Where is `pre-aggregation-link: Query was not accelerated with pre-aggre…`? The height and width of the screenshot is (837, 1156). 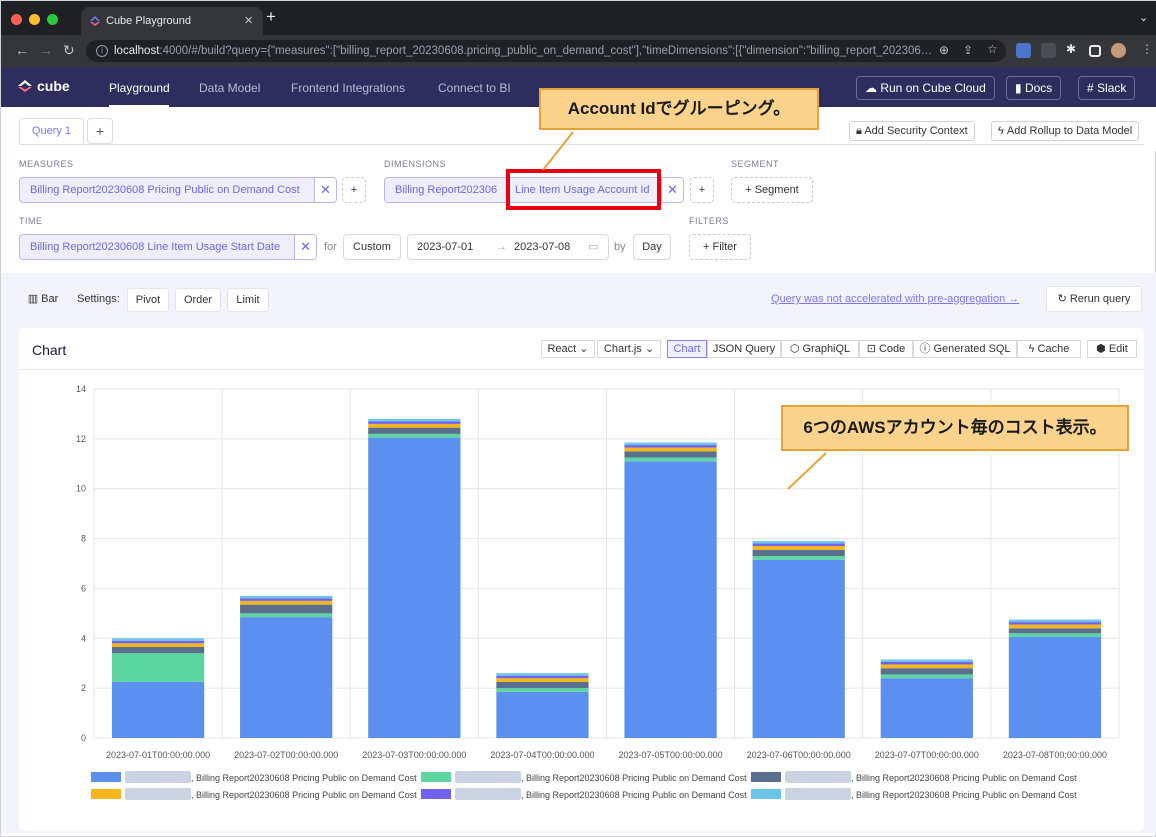 pre-aggregation-link: Query was not accelerated with pre-aggre… is located at coordinates (895, 299).